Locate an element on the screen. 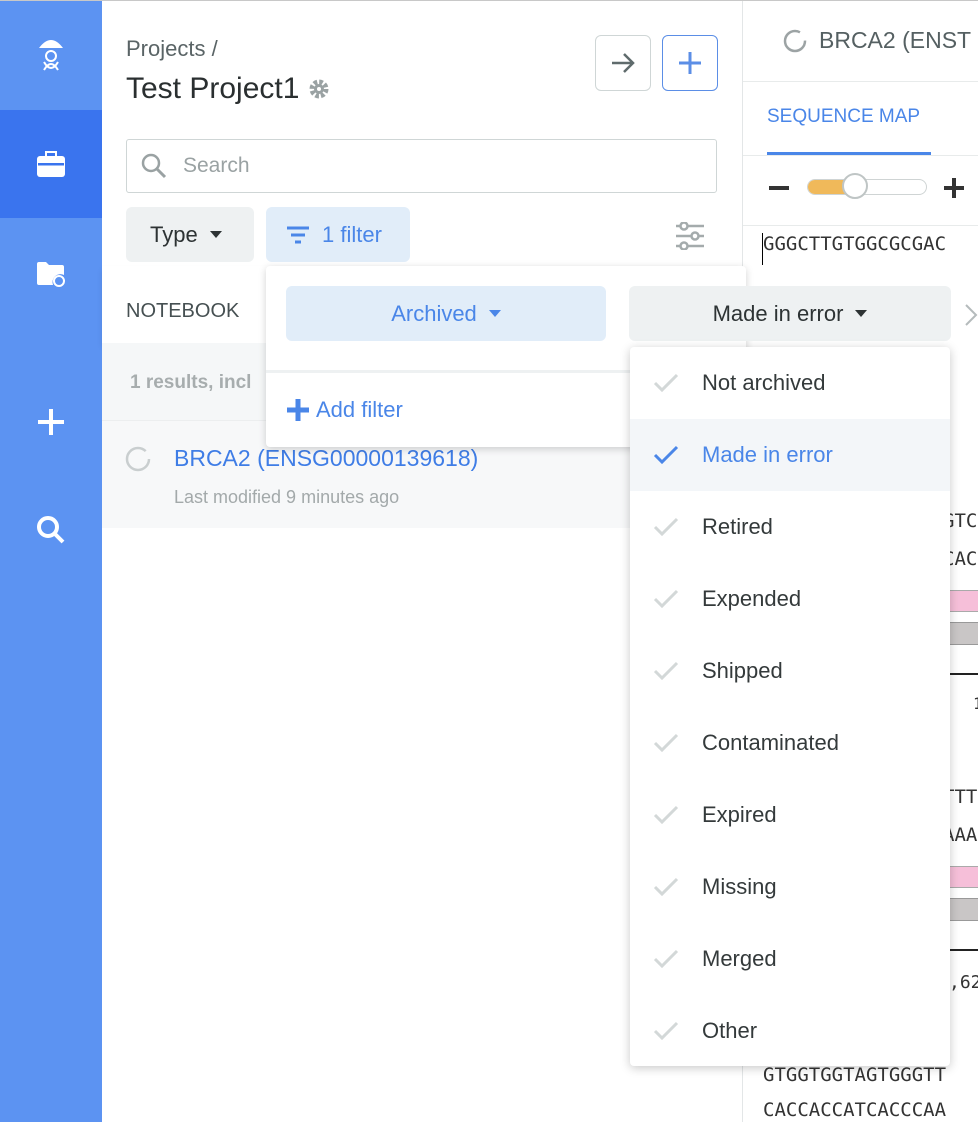 Image resolution: width=978 pixels, height=1122 pixels. menu-option-label: Shipped is located at coordinates (742, 670).